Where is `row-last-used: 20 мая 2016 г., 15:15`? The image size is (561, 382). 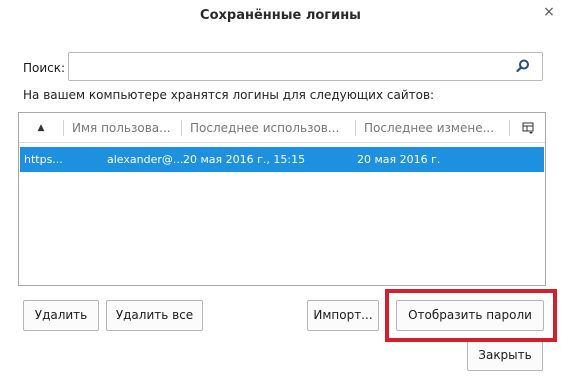
row-last-used: 20 мая 2016 г., 15:15 is located at coordinates (244, 159).